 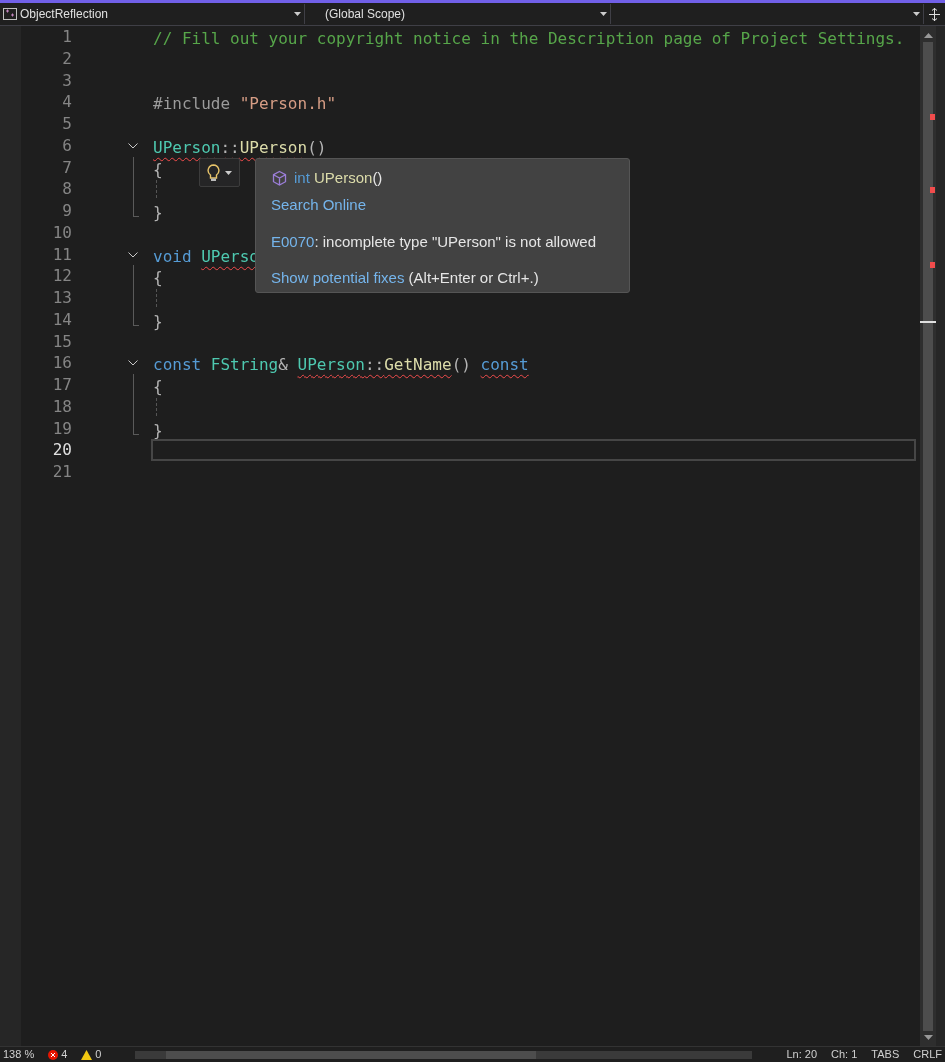 I want to click on code-line: const FString& UPerson::GetName() const, so click(x=341, y=365).